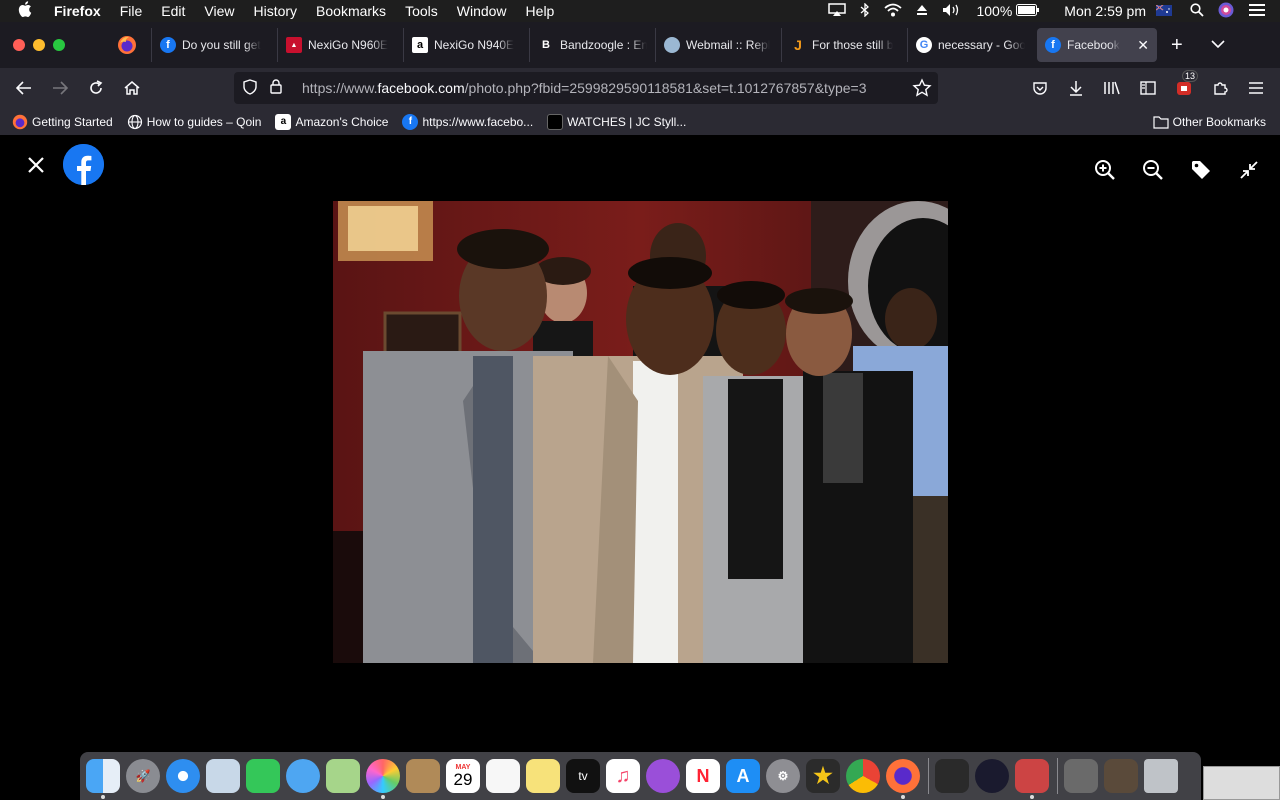  Describe the element at coordinates (1028, 11) in the screenshot. I see `battery-icon` at that location.